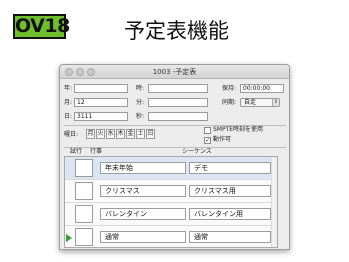 The width and height of the screenshot is (349, 262). What do you see at coordinates (262, 88) in the screenshot?
I see `hold-field: 00:00:00` at bounding box center [262, 88].